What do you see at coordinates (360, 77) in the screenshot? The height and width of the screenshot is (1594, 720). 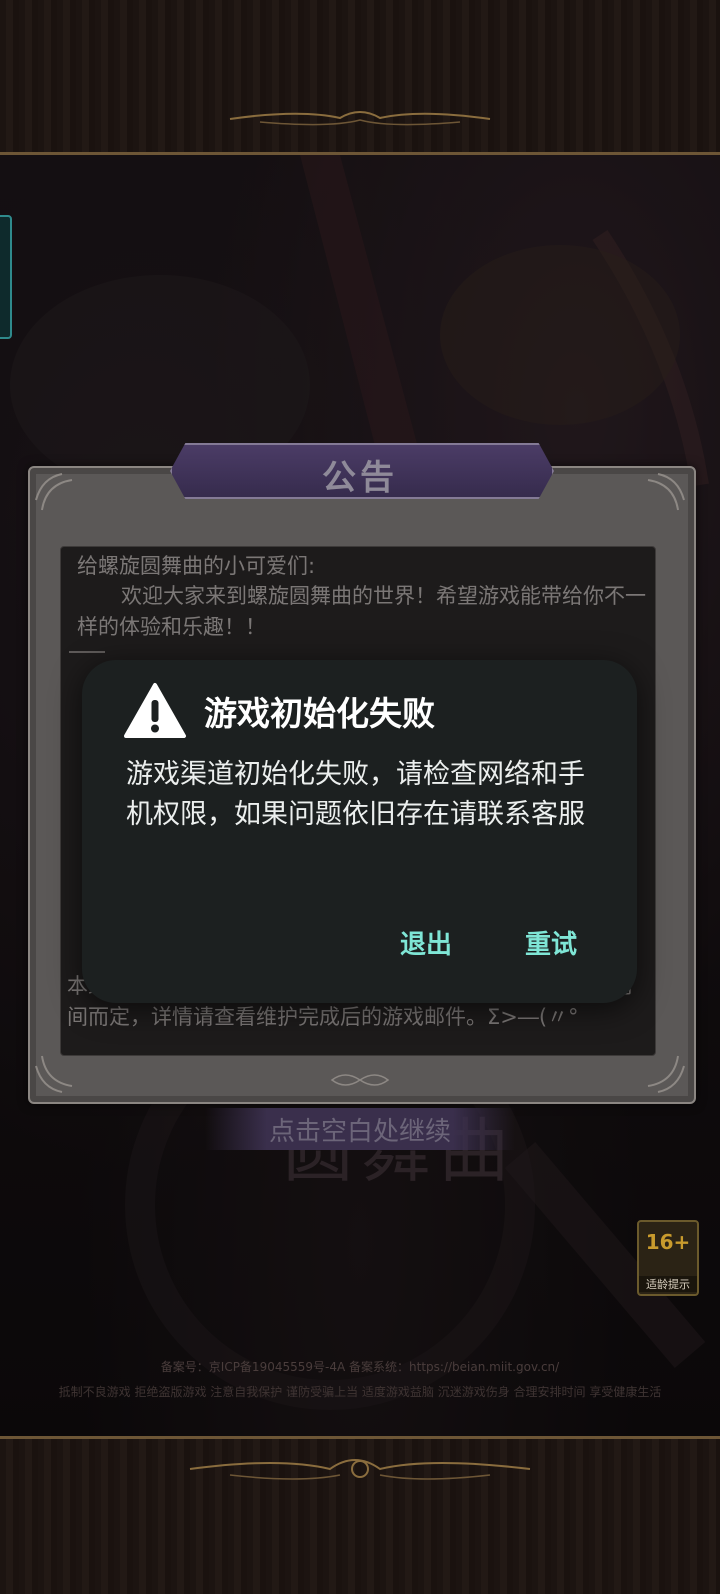 I see `top-frame` at bounding box center [360, 77].